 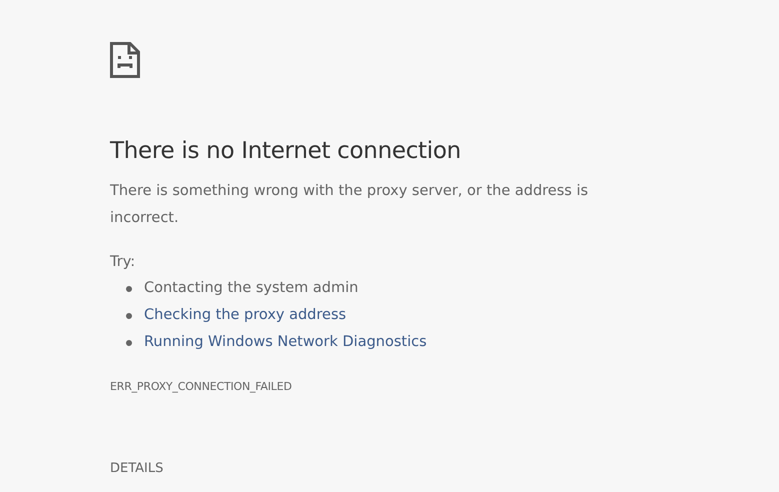 What do you see at coordinates (123, 262) in the screenshot?
I see `try-label: Try:` at bounding box center [123, 262].